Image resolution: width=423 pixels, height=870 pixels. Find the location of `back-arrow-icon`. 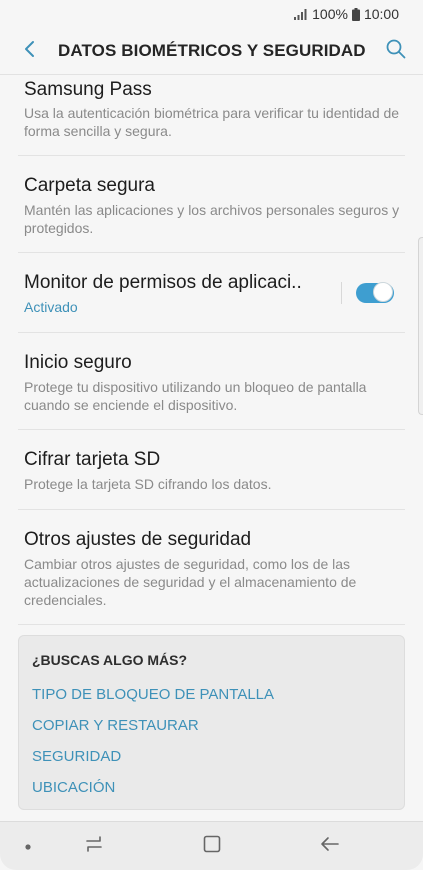

back-arrow-icon is located at coordinates (330, 846).